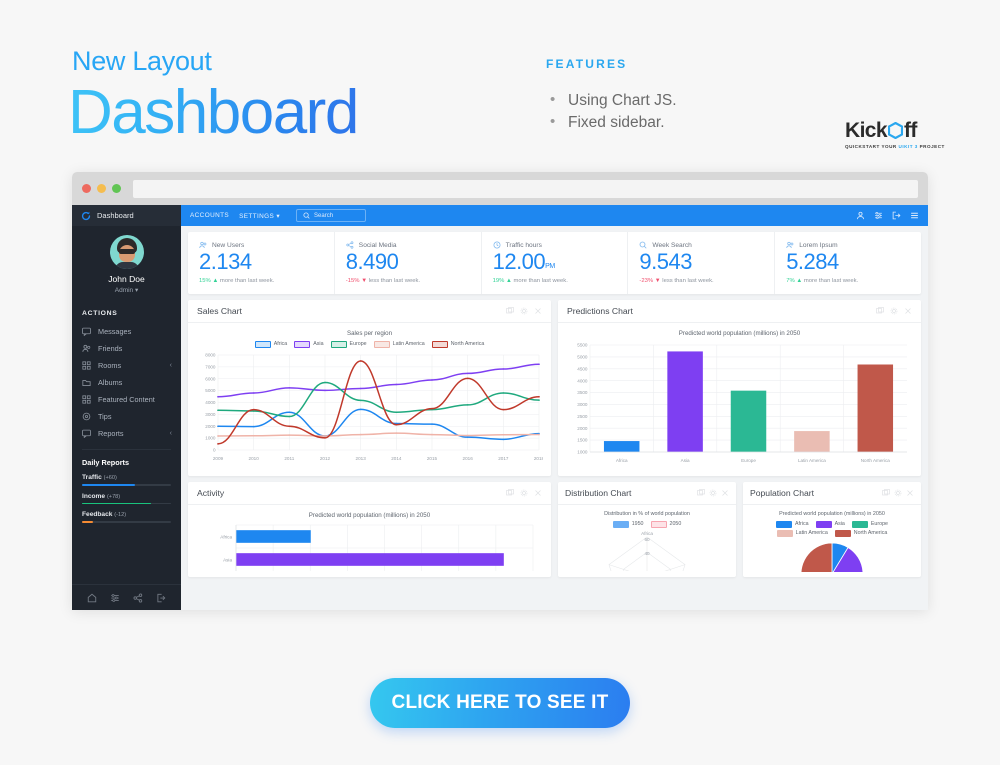 Image resolution: width=1000 pixels, height=765 pixels. I want to click on sidebar-item-rooms: Rooms ‹, so click(126, 365).